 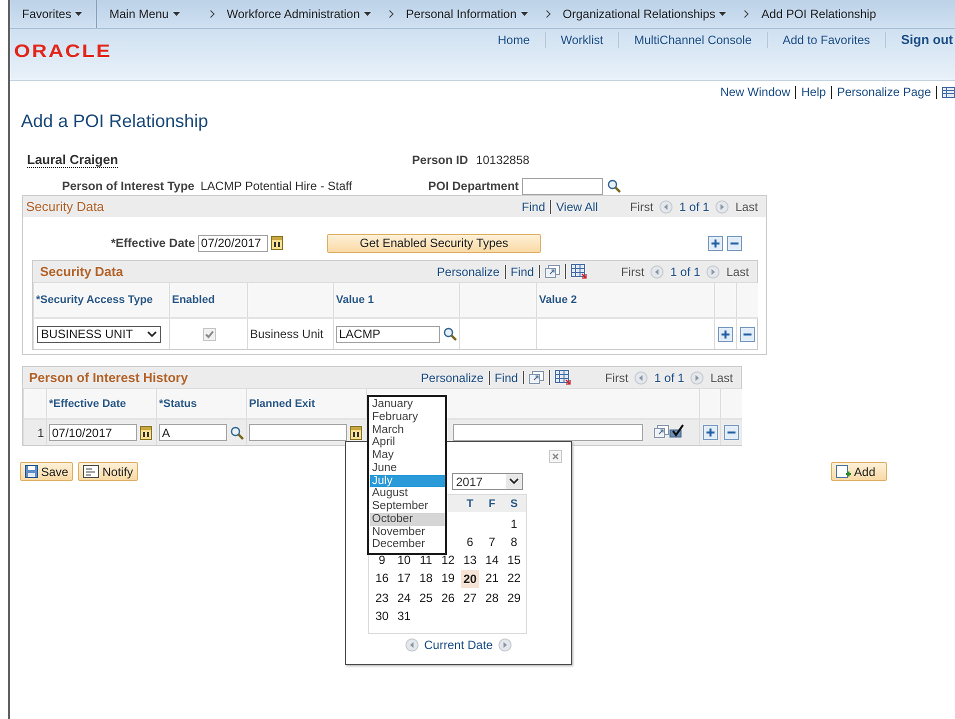 I want to click on day-cell: 26, so click(x=448, y=598).